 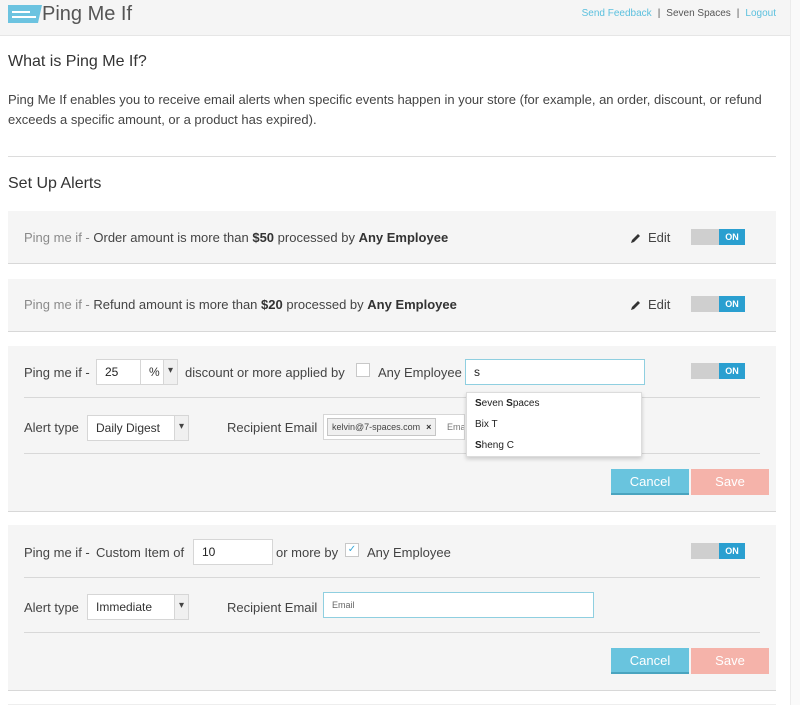 What do you see at coordinates (128, 428) in the screenshot?
I see `alert-type-value: Daily Digest` at bounding box center [128, 428].